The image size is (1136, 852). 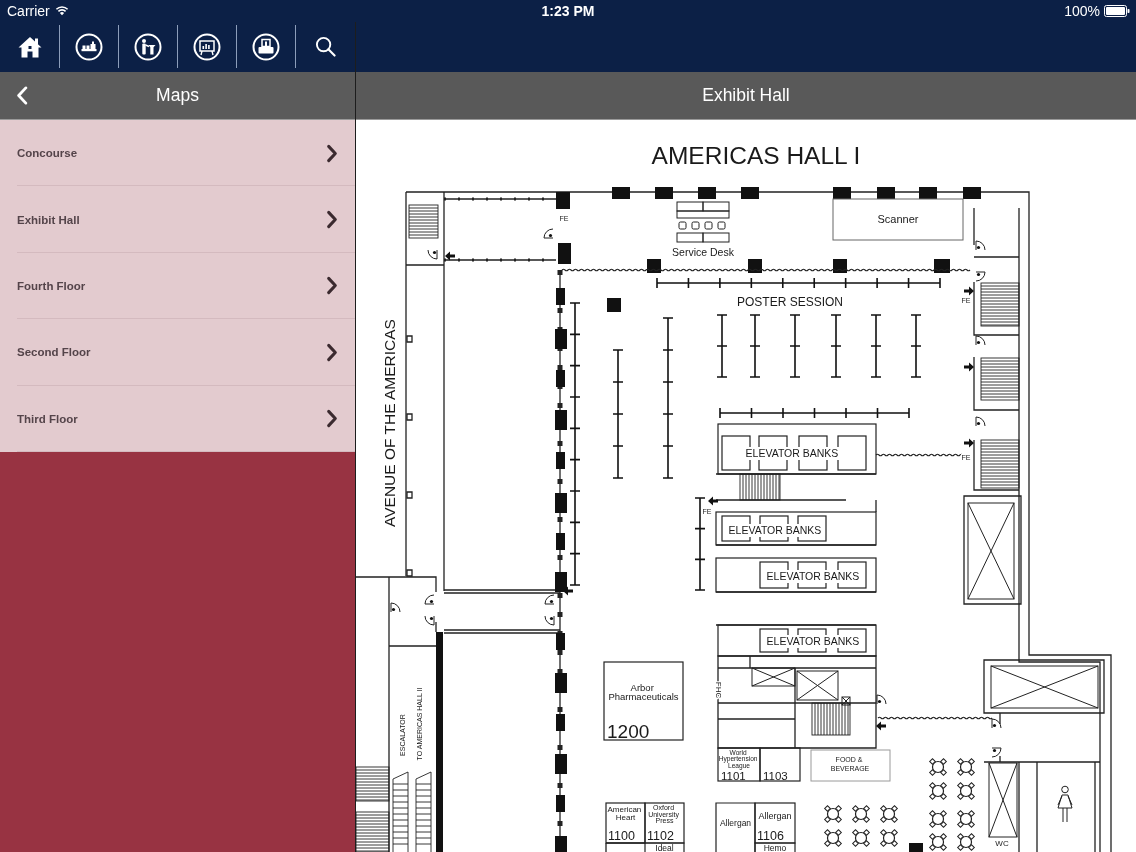 I want to click on booth-number: 1102, so click(x=660, y=836).